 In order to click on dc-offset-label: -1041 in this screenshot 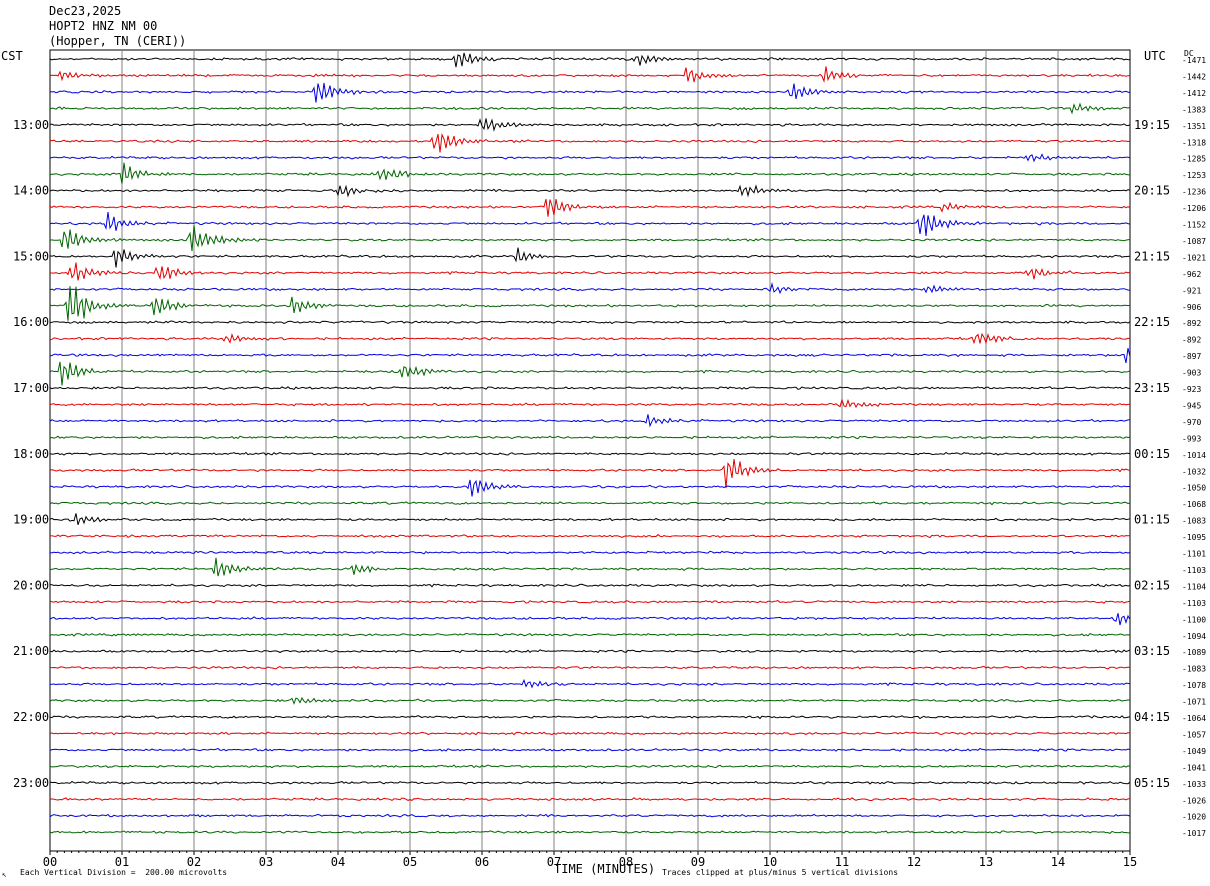, I will do `click(1194, 767)`.